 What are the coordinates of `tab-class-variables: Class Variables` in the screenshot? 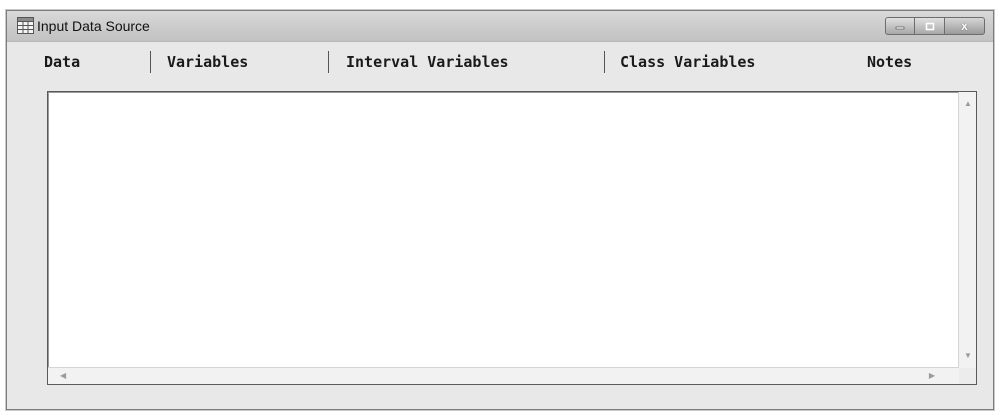 It's located at (687, 62).